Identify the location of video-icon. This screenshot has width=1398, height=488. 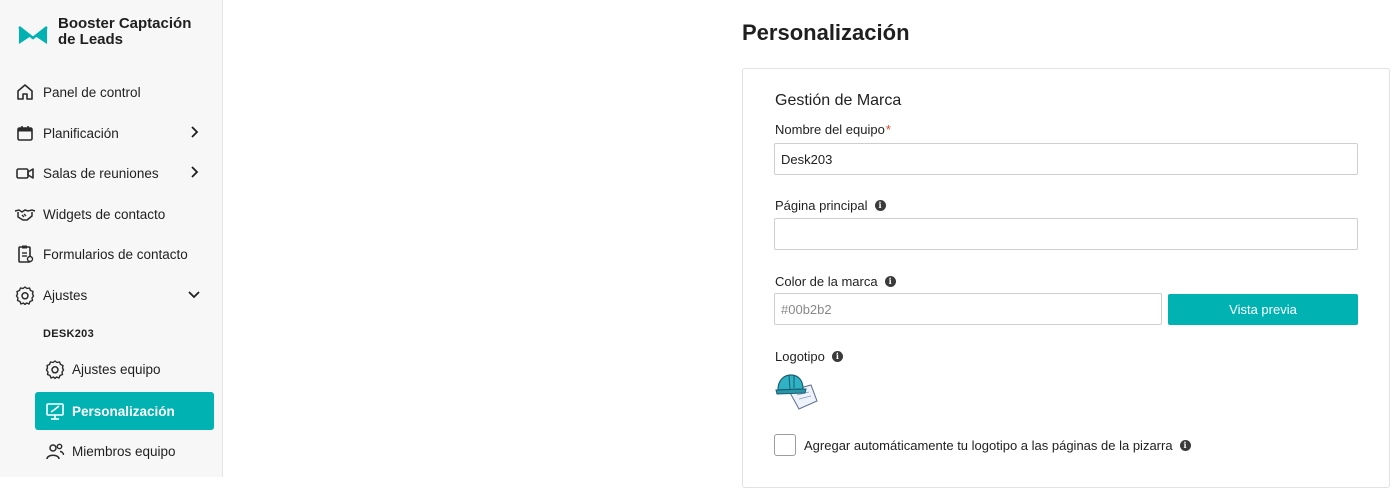
(25, 173).